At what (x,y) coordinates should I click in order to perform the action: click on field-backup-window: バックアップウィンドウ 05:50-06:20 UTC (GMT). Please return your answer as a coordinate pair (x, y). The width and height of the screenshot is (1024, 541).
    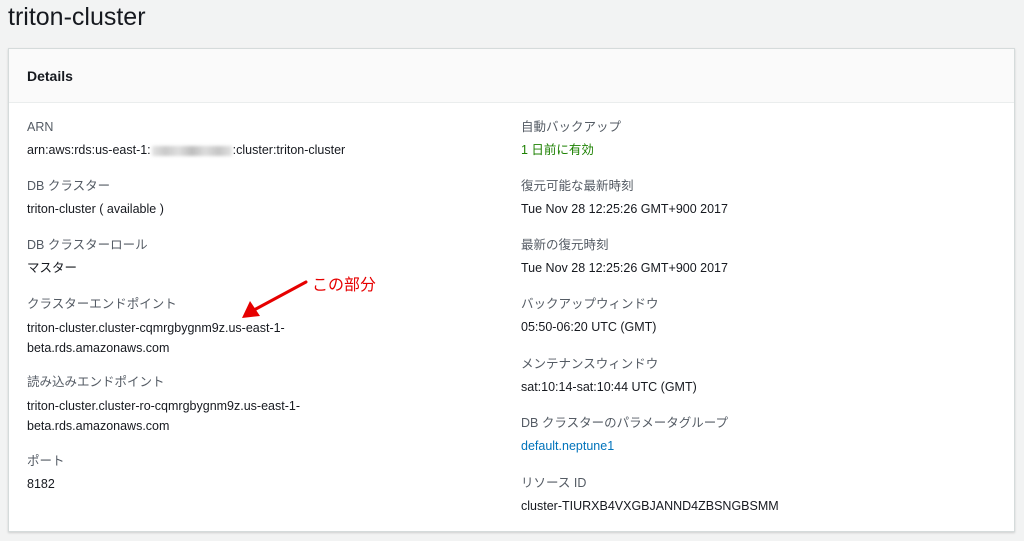
    Looking at the image, I should click on (590, 316).